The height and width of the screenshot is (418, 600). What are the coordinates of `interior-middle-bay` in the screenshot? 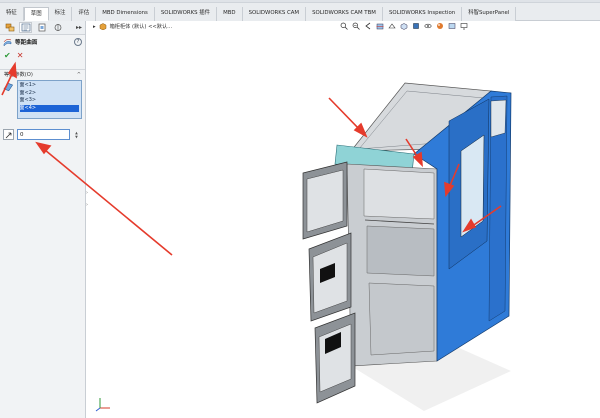 It's located at (400, 251).